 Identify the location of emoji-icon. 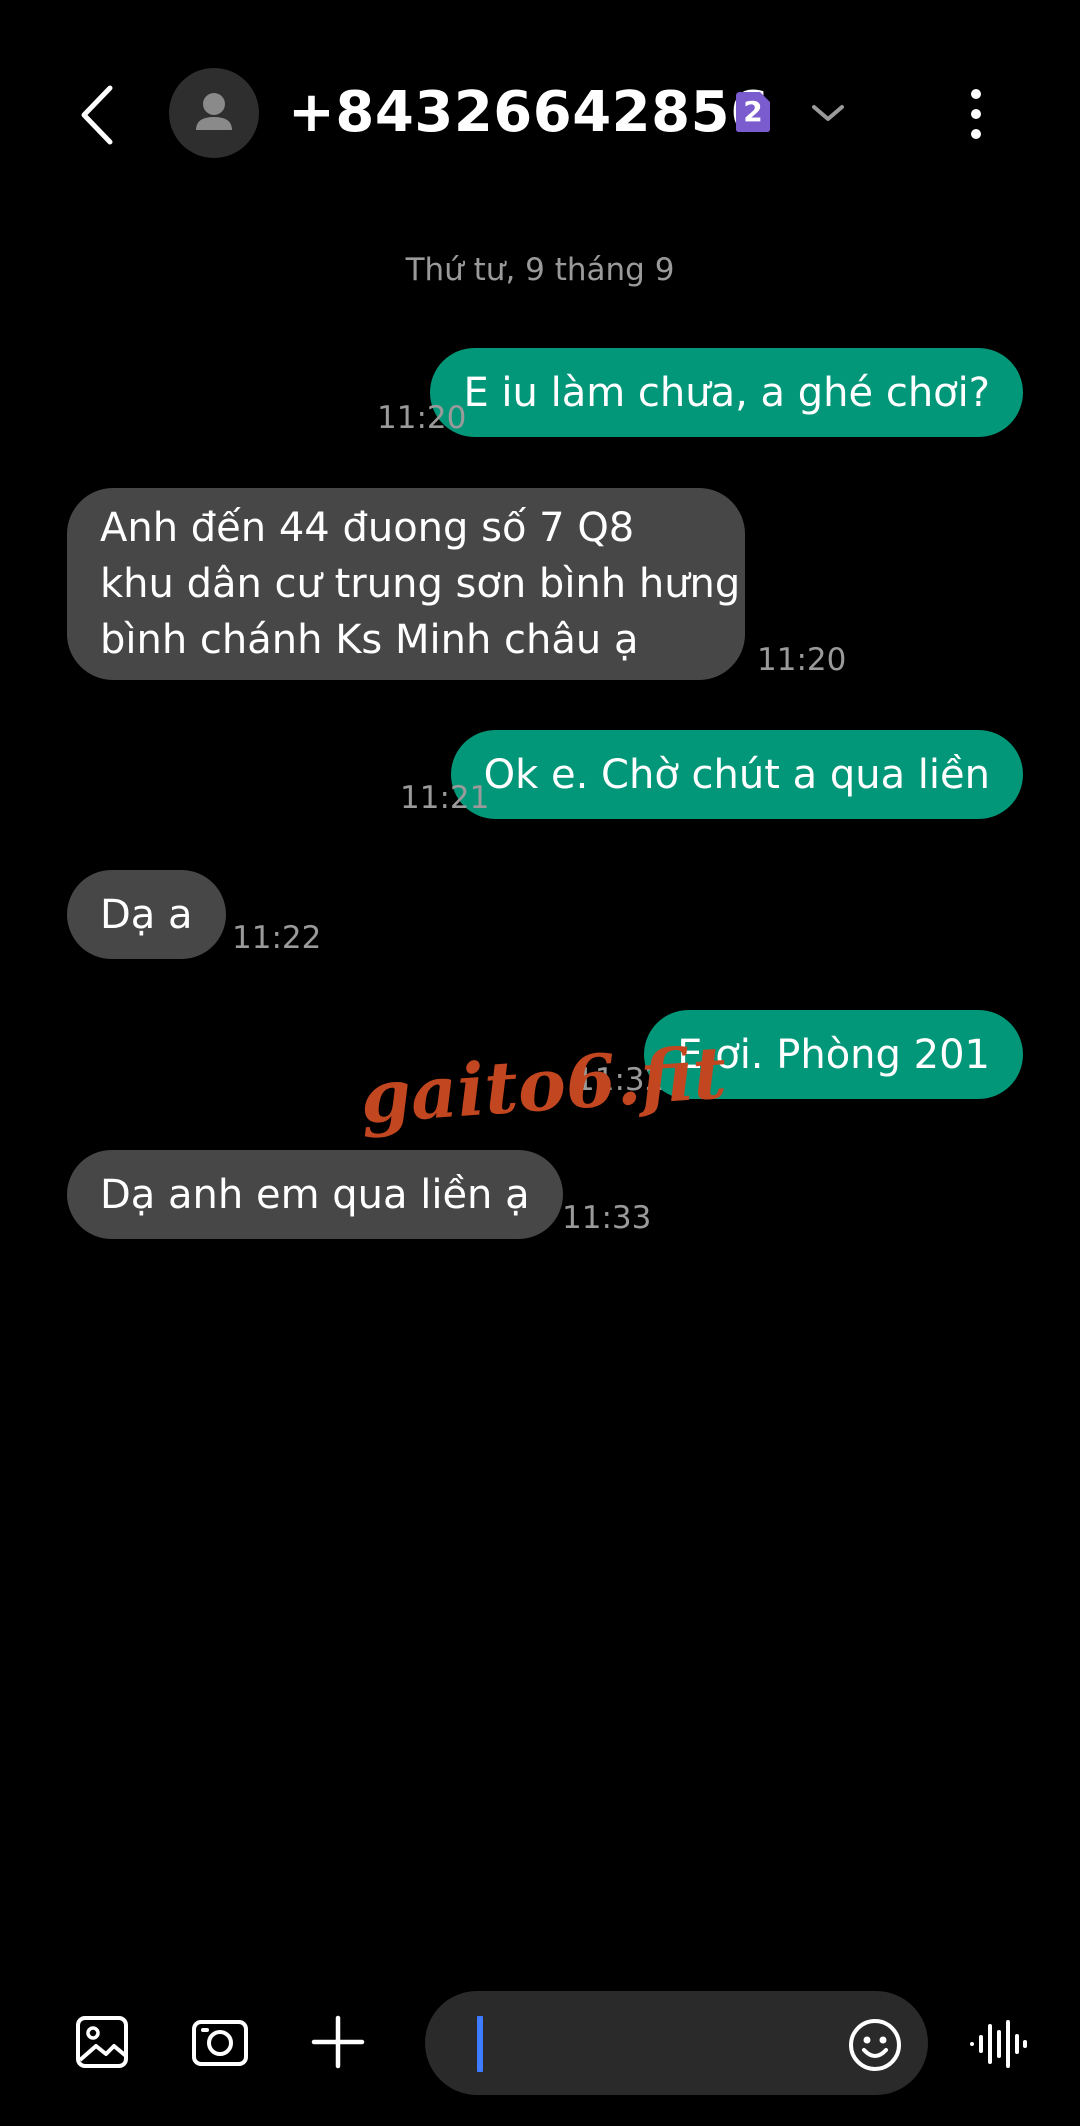
(875, 2045).